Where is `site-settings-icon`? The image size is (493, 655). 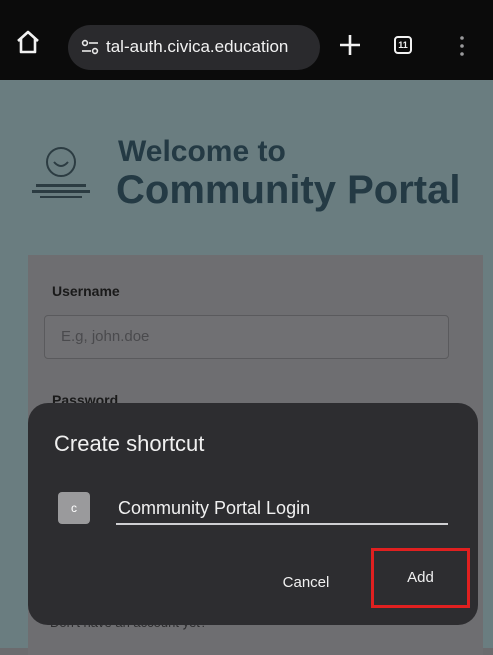
site-settings-icon is located at coordinates (90, 47).